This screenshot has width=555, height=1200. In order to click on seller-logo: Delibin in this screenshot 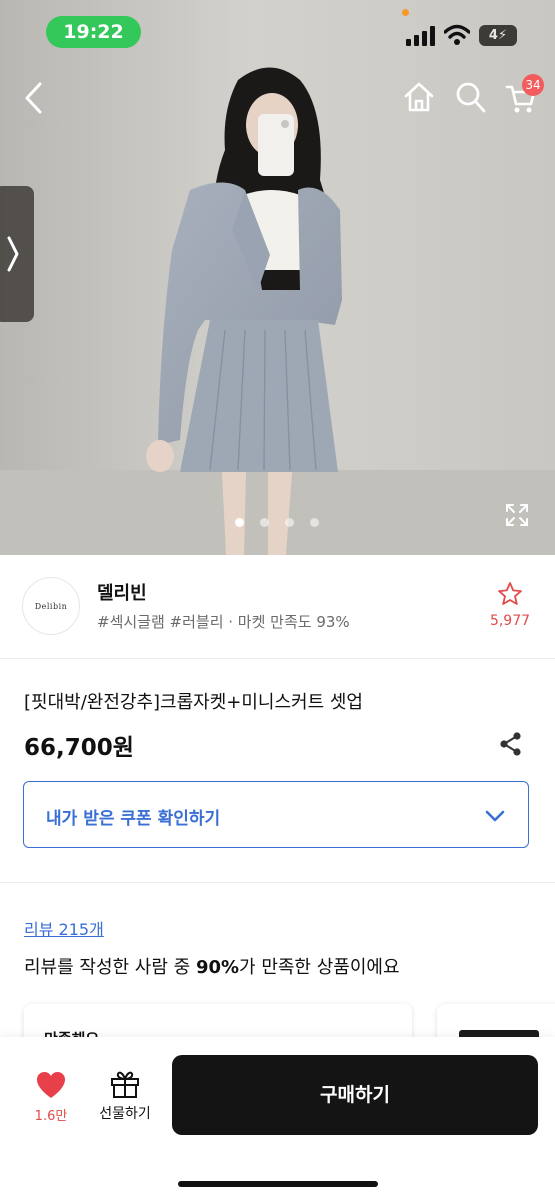, I will do `click(51, 606)`.